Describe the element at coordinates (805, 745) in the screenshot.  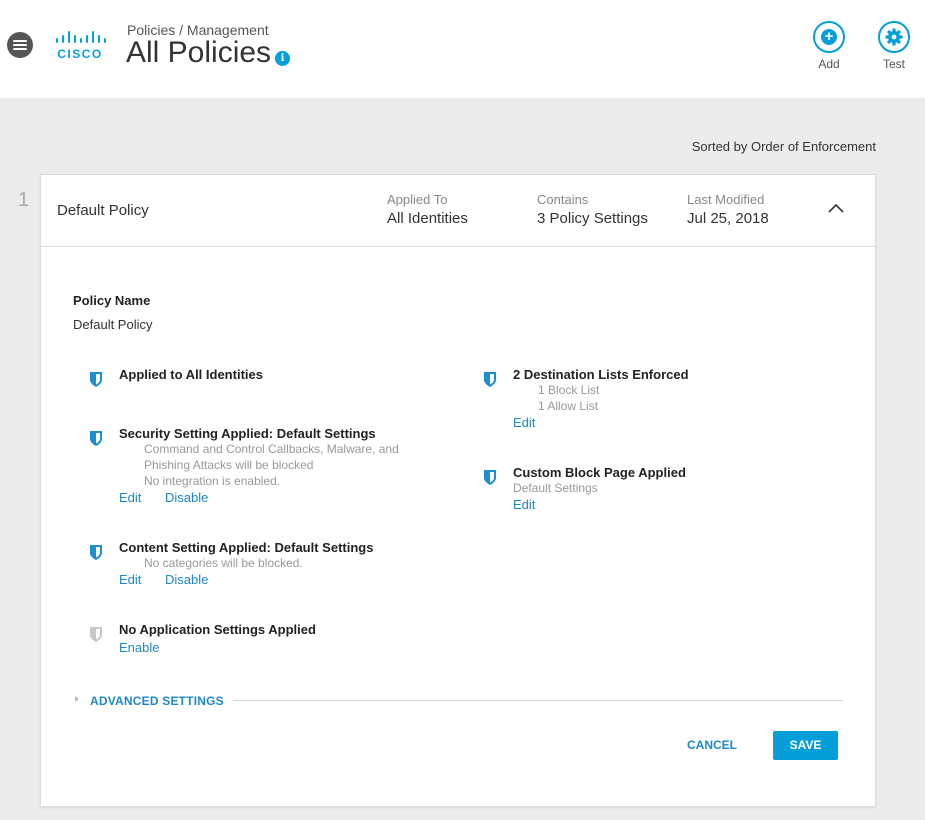
I see `save-button: SAVE` at that location.